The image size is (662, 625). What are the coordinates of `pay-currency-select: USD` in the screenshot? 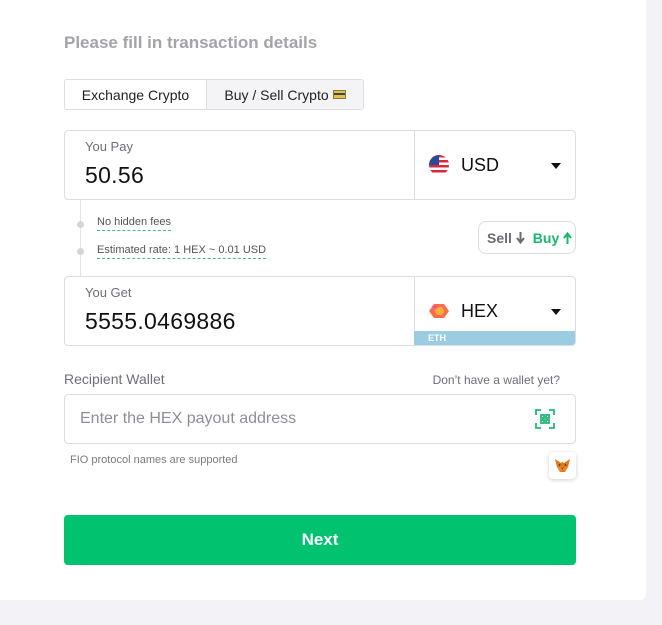 It's located at (494, 165).